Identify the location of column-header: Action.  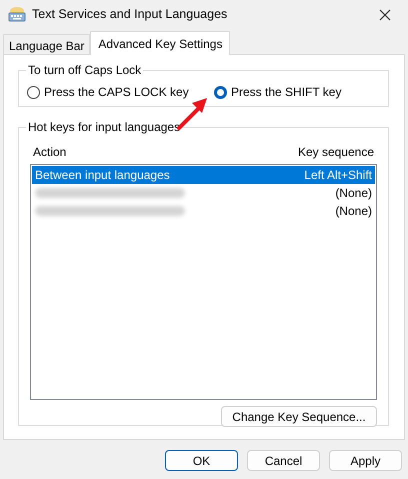
(49, 152).